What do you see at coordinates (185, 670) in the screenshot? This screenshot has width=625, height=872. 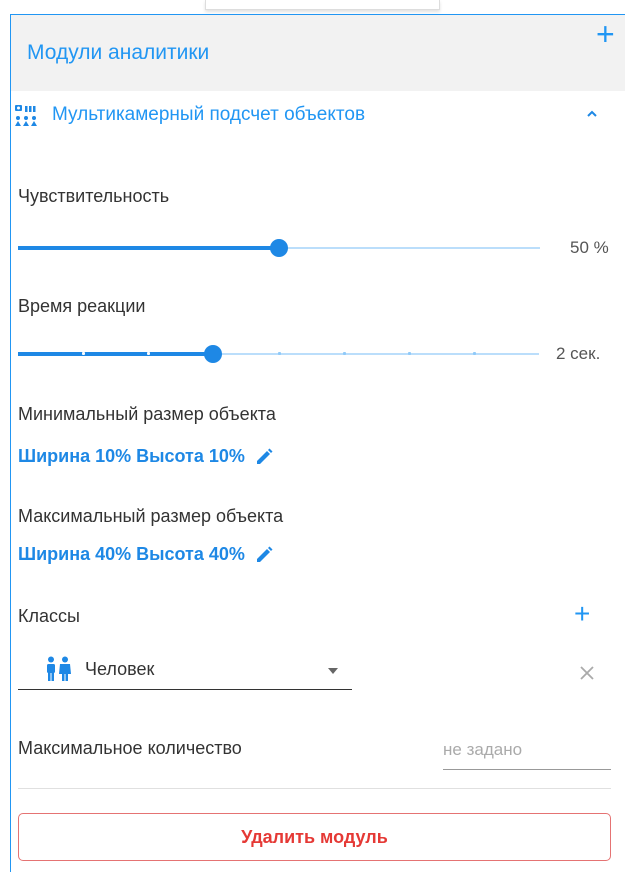 I see `class-select: Человек` at bounding box center [185, 670].